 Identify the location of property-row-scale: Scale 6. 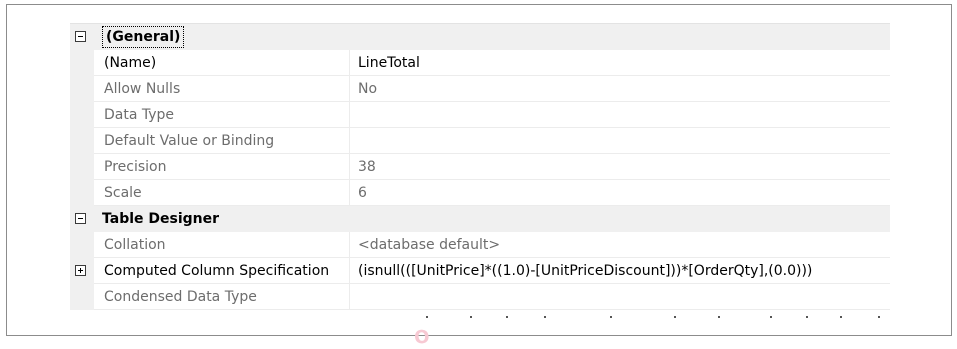
(480, 193).